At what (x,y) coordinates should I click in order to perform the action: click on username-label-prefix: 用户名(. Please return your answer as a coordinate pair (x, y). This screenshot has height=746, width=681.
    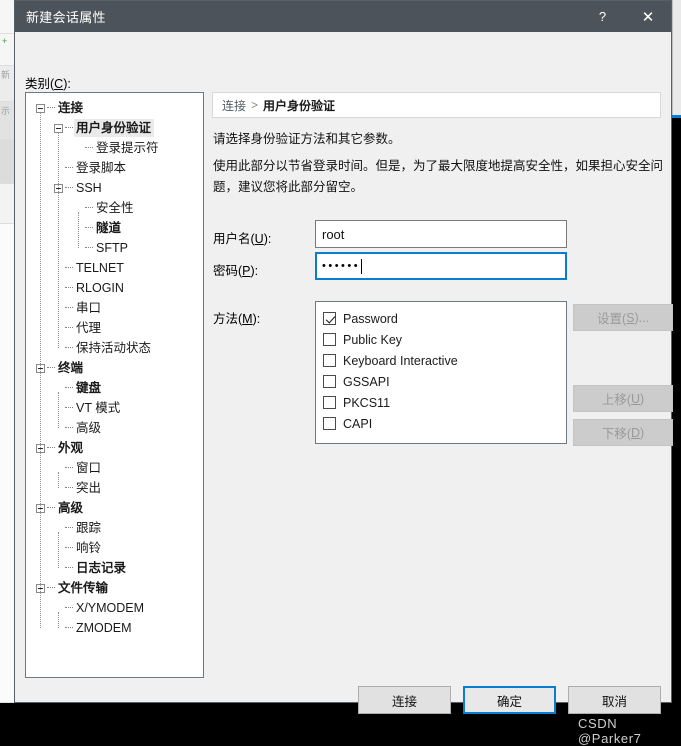
    Looking at the image, I should click on (234, 239).